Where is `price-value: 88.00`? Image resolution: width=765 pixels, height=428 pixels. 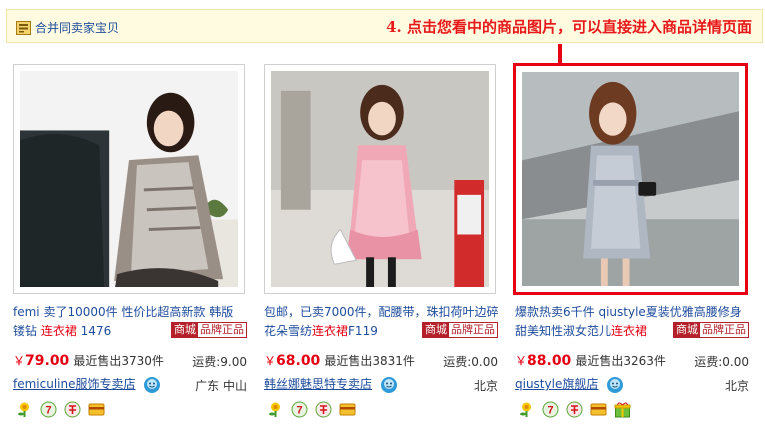 price-value: 88.00 is located at coordinates (549, 361).